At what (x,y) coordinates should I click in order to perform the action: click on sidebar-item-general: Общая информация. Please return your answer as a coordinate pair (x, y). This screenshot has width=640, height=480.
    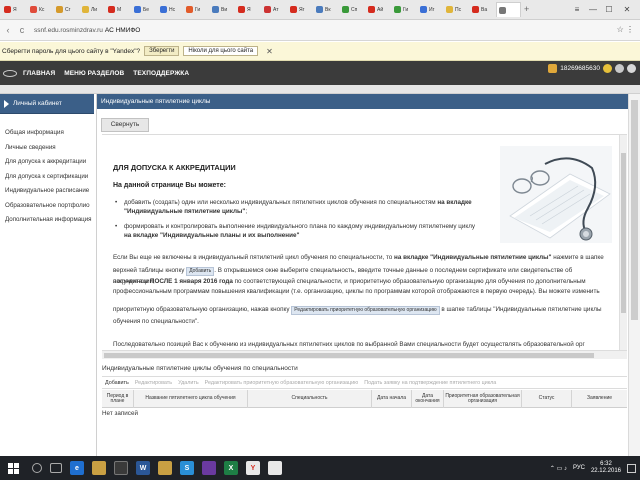
    Looking at the image, I should click on (49, 133).